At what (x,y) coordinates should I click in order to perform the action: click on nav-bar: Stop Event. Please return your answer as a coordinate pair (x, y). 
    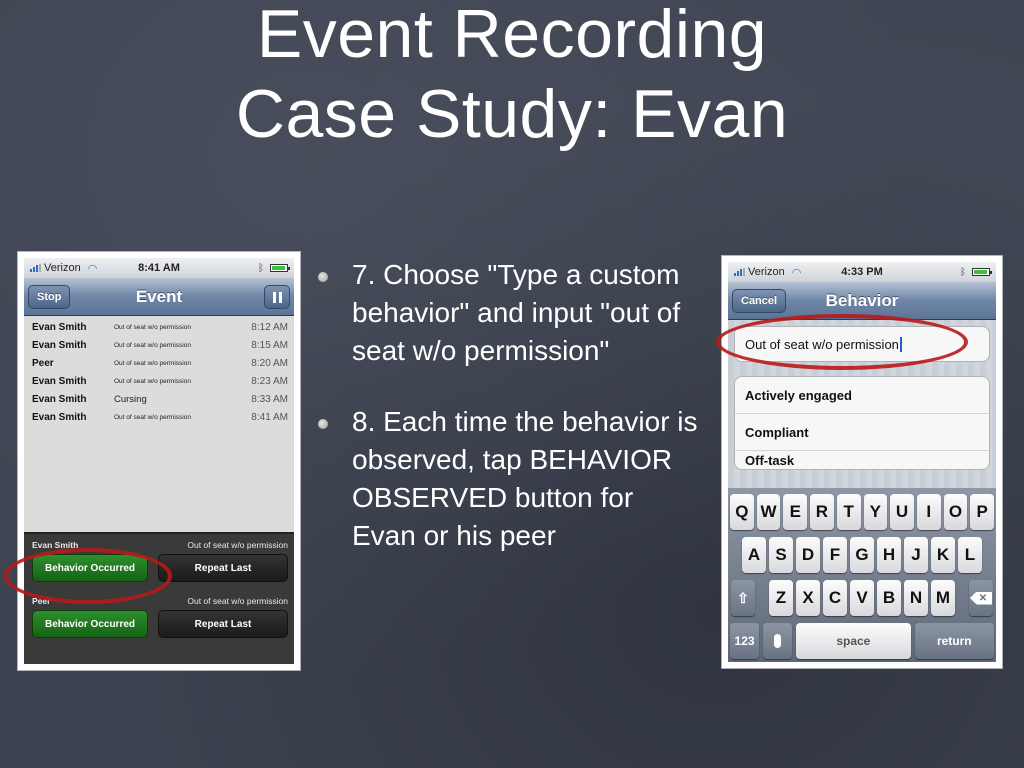
    Looking at the image, I should click on (159, 297).